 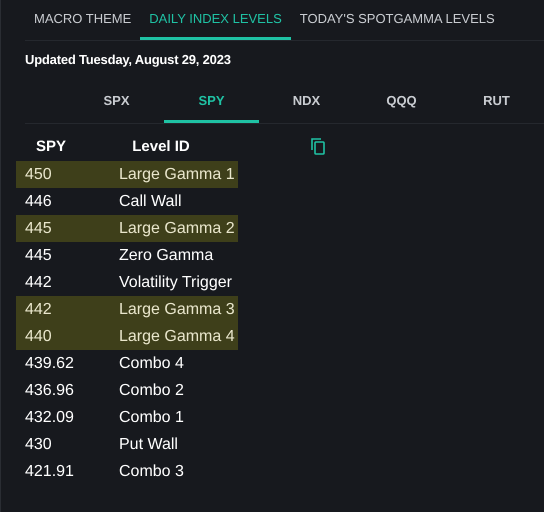 I want to click on section-tab: TODAY'S SPOTGAMMA LEVELS, so click(x=397, y=20).